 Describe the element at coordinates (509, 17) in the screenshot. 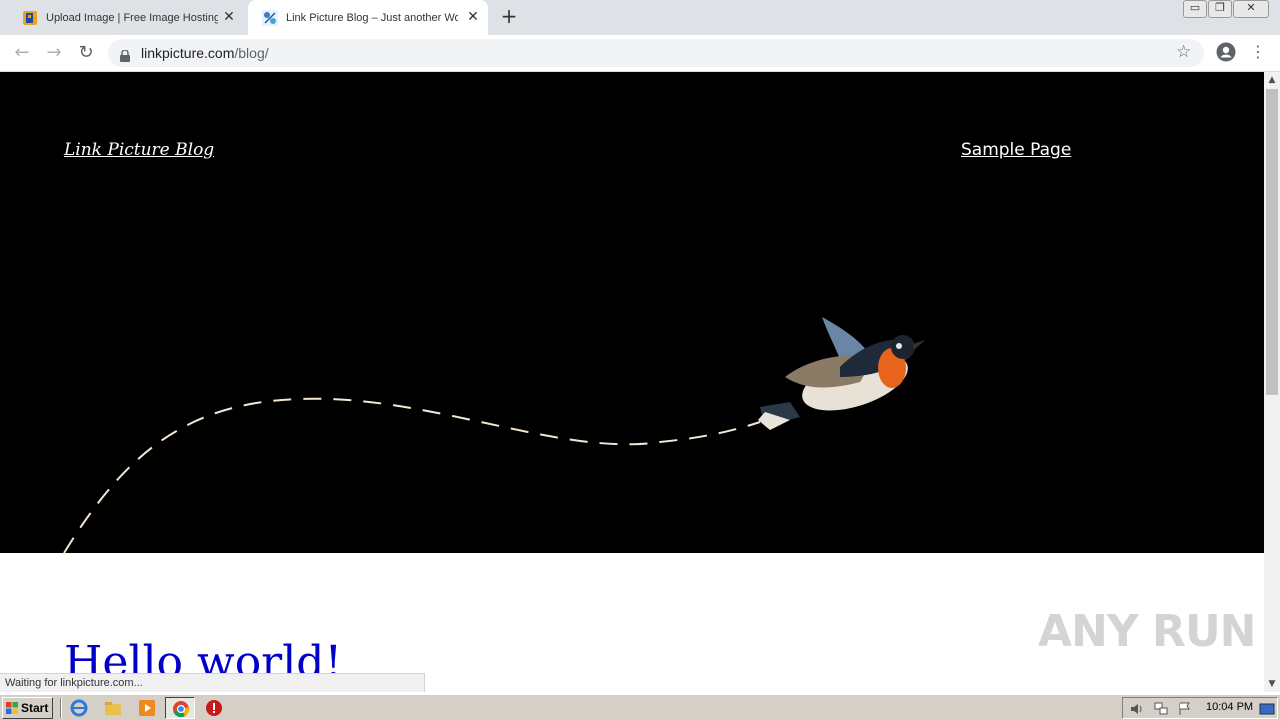

I see `new-tab-button: +` at that location.